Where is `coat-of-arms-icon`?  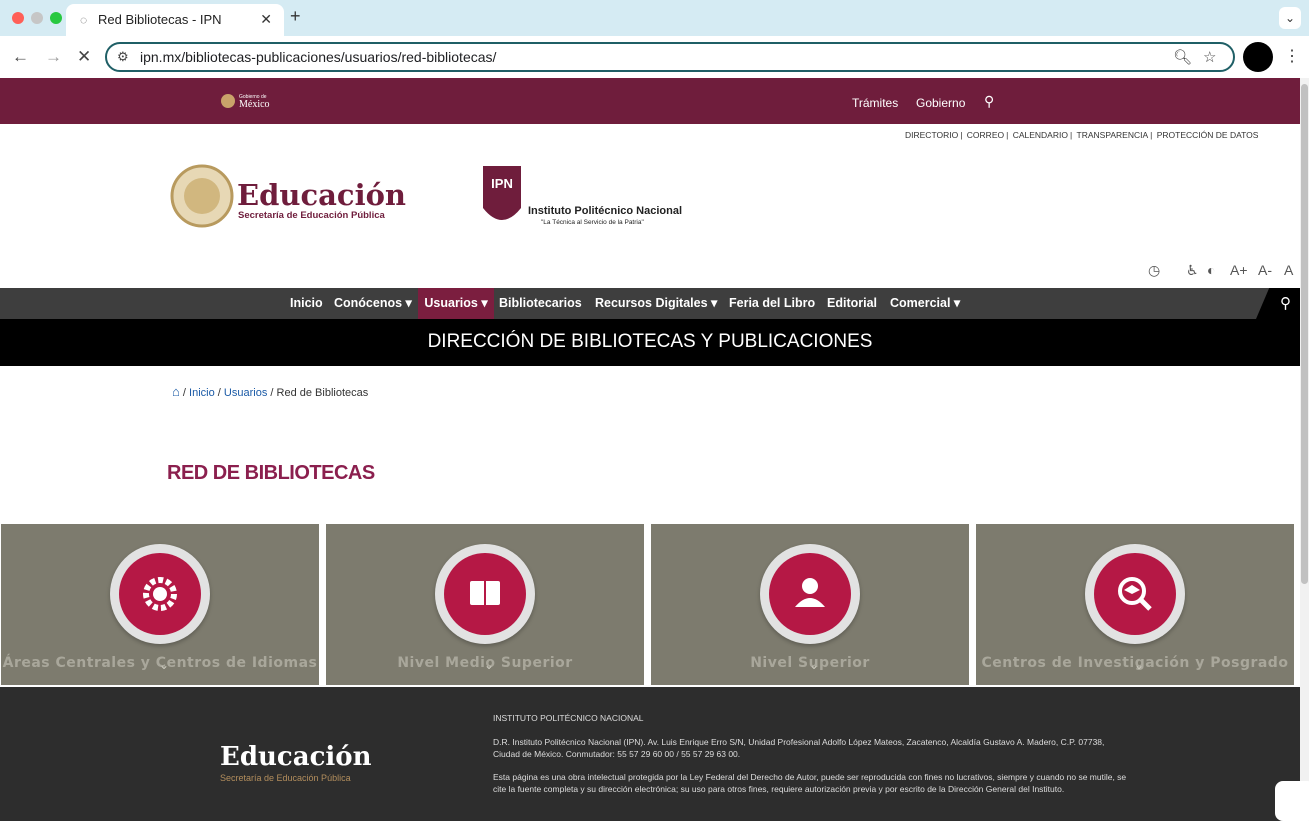 coat-of-arms-icon is located at coordinates (228, 101).